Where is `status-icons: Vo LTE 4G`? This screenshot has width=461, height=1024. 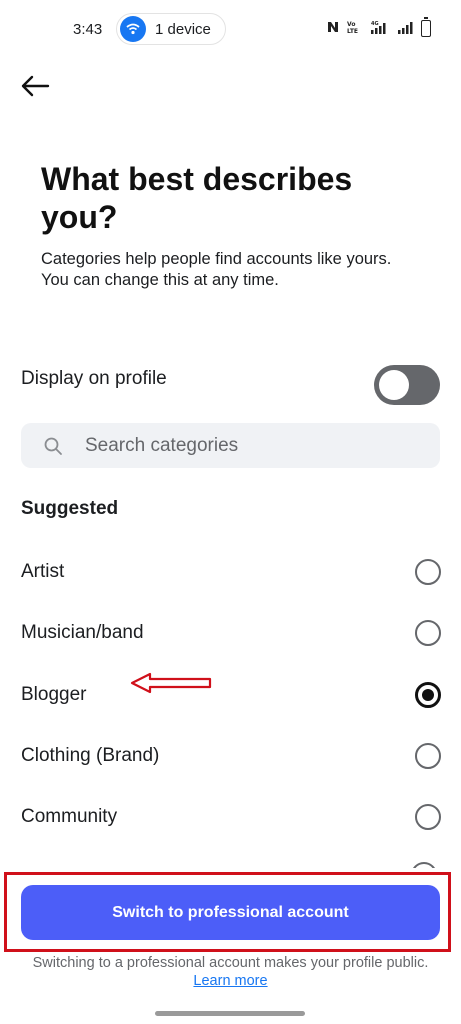
status-icons: Vo LTE 4G is located at coordinates (379, 27).